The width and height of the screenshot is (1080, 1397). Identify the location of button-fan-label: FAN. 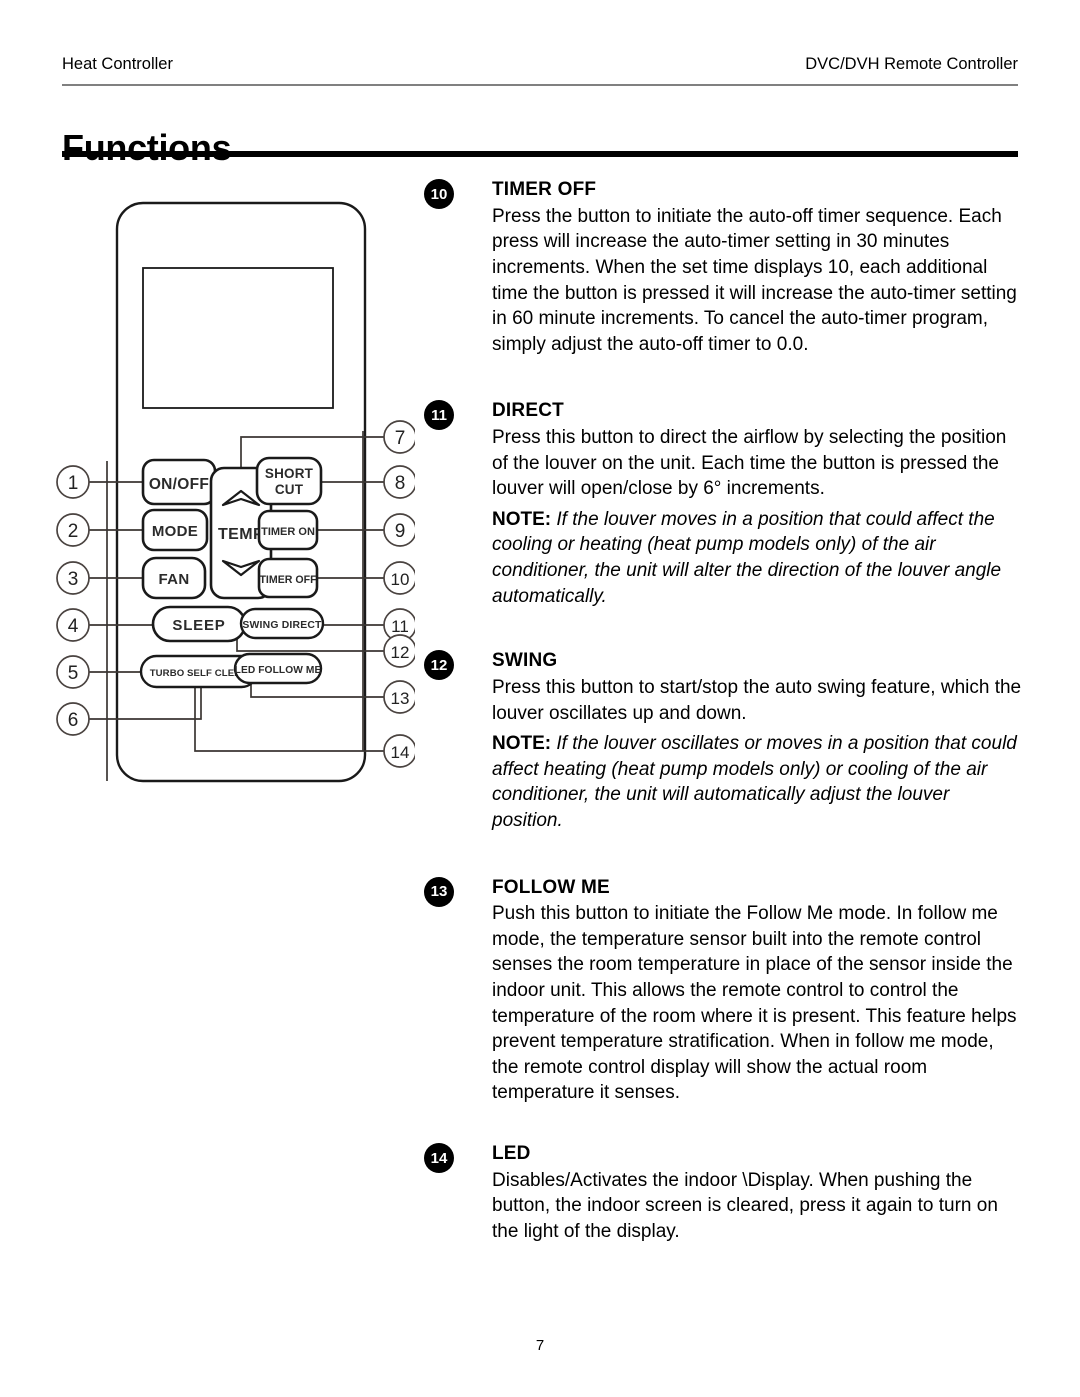
(174, 579).